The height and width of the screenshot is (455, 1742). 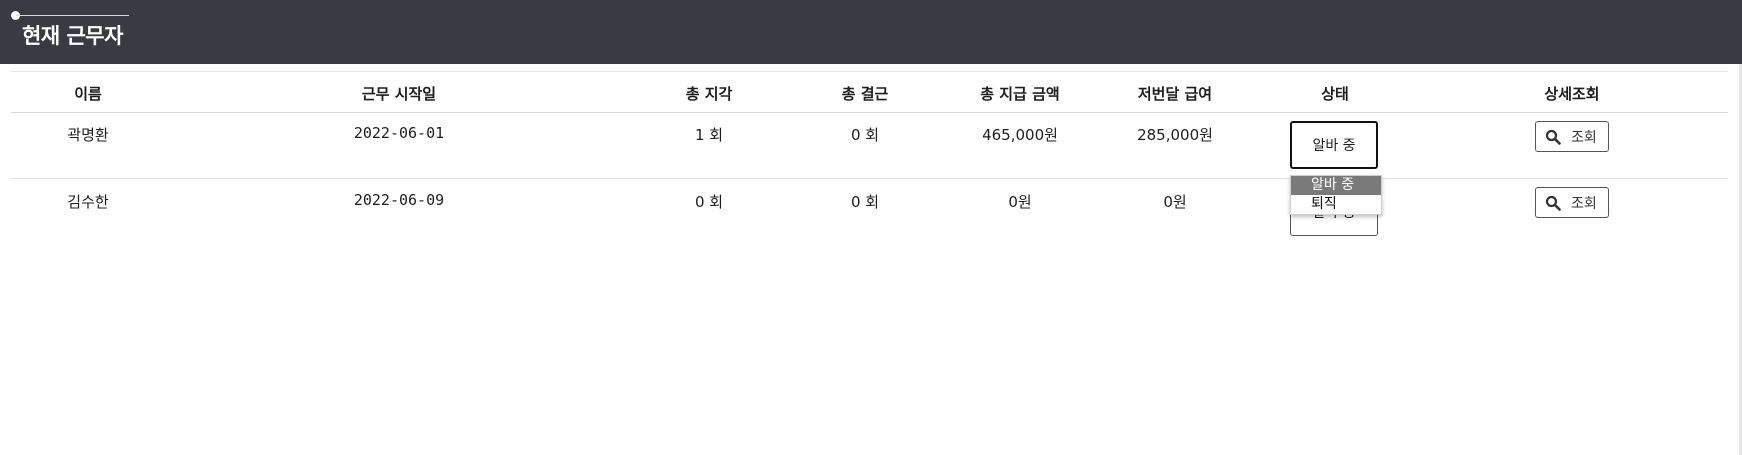 What do you see at coordinates (709, 94) in the screenshot?
I see `column-header-late: 총 지각` at bounding box center [709, 94].